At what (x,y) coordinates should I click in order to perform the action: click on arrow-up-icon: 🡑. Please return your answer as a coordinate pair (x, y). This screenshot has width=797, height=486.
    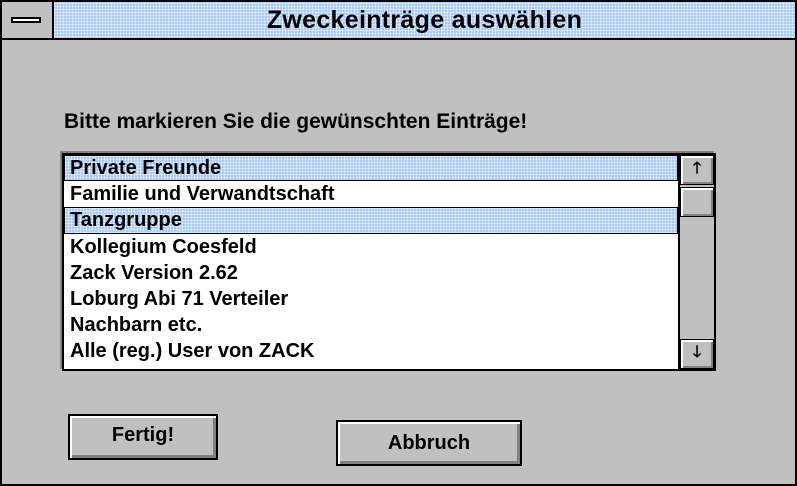
    Looking at the image, I should click on (697, 168).